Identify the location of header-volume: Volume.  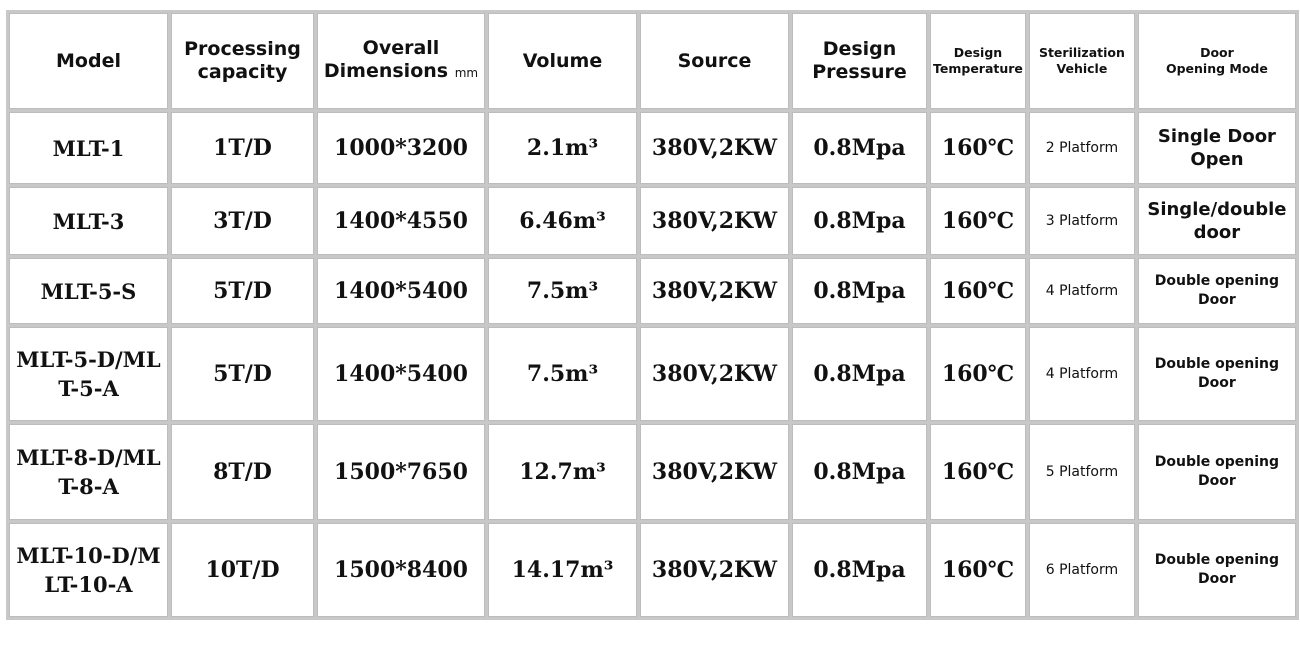
(562, 61).